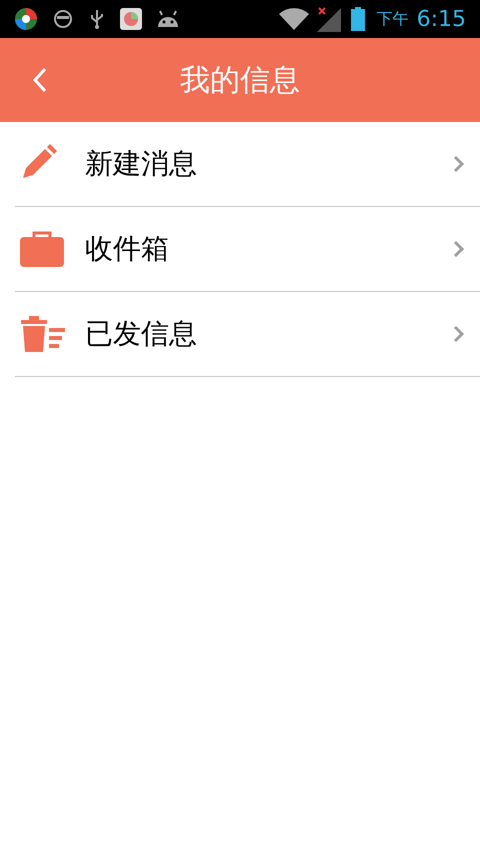 Image resolution: width=480 pixels, height=854 pixels. Describe the element at coordinates (240, 80) in the screenshot. I see `page-title: 我的信息` at that location.